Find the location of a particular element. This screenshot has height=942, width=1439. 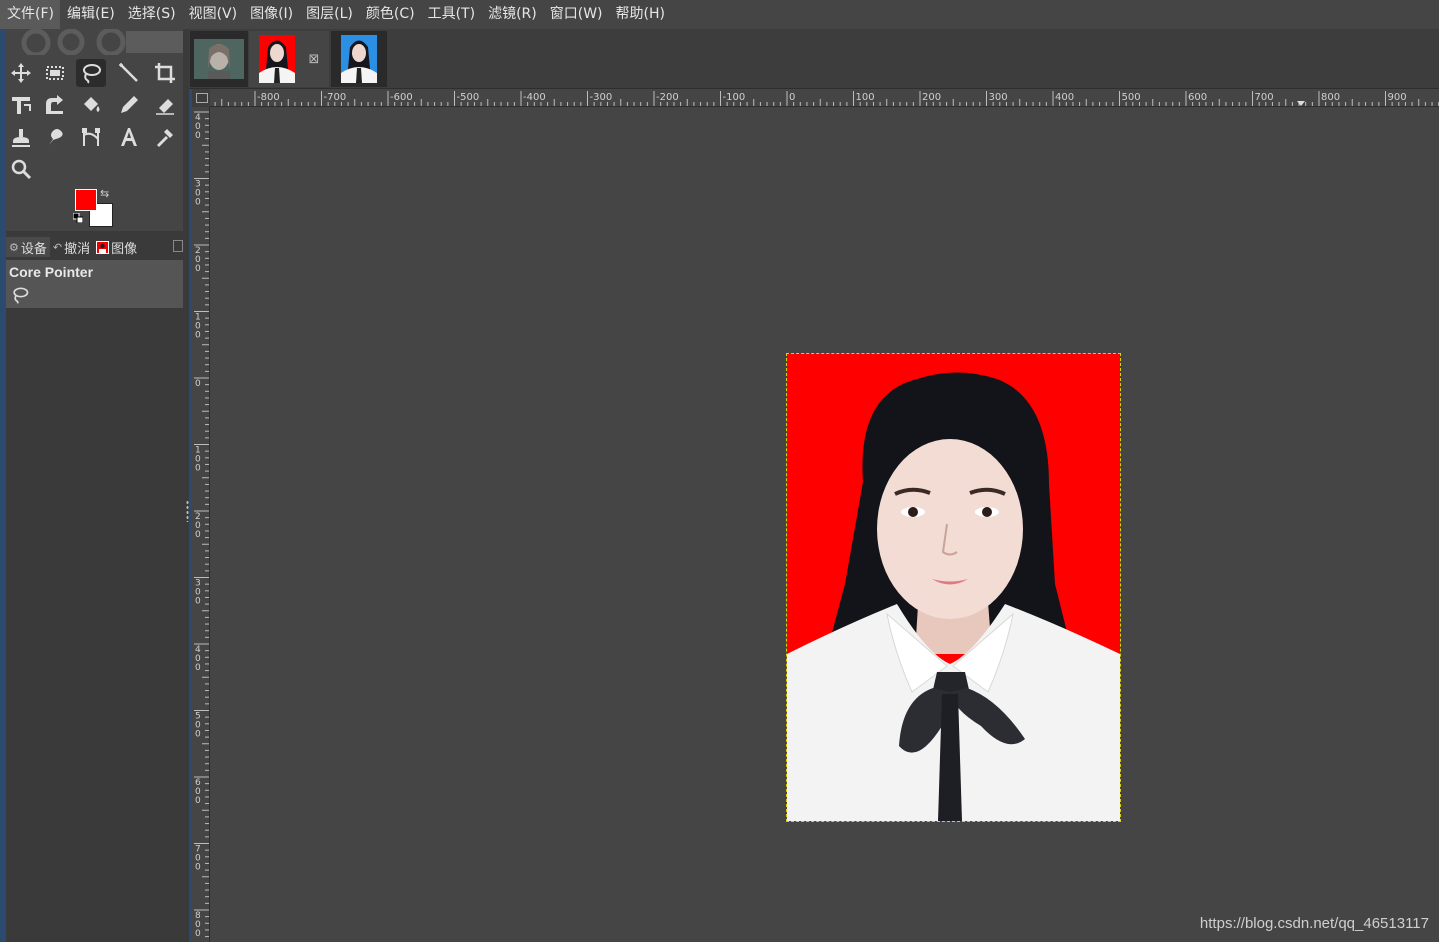

watermark-url: https://blog.csdn.net/qq_46513117 is located at coordinates (1314, 923).